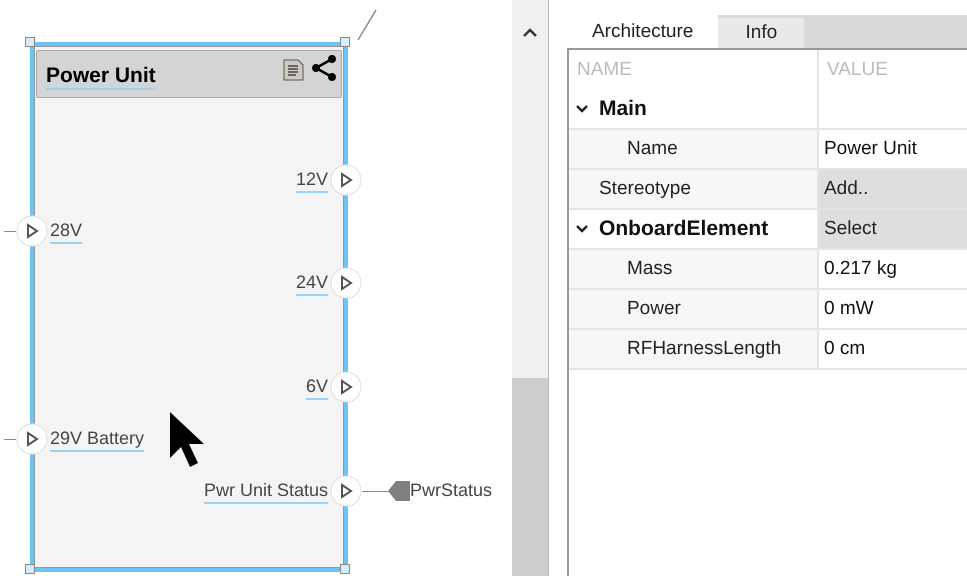 The height and width of the screenshot is (576, 967). I want to click on scrollbar, so click(530, 288).